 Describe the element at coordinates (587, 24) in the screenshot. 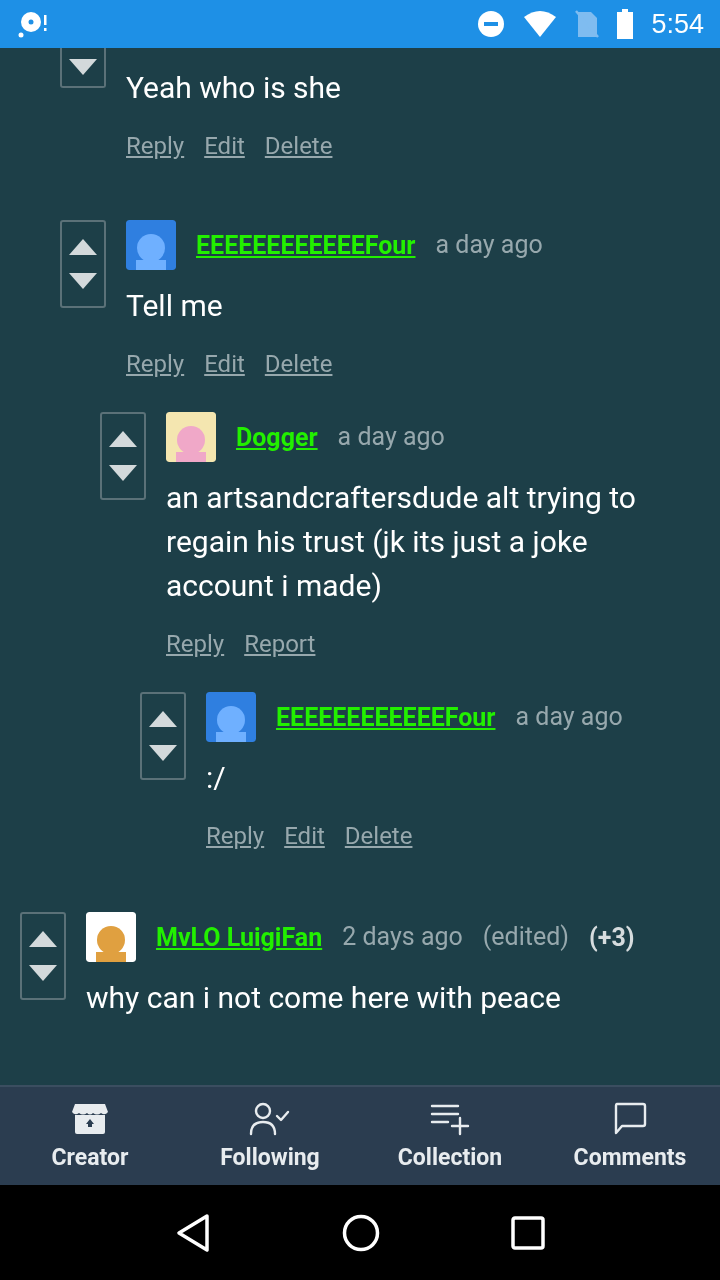

I see `no-sim-icon` at that location.